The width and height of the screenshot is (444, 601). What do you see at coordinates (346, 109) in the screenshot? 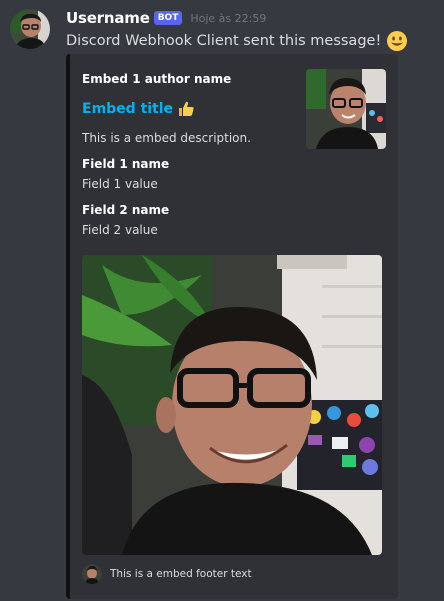
I see `embed-thumbnail-image` at bounding box center [346, 109].